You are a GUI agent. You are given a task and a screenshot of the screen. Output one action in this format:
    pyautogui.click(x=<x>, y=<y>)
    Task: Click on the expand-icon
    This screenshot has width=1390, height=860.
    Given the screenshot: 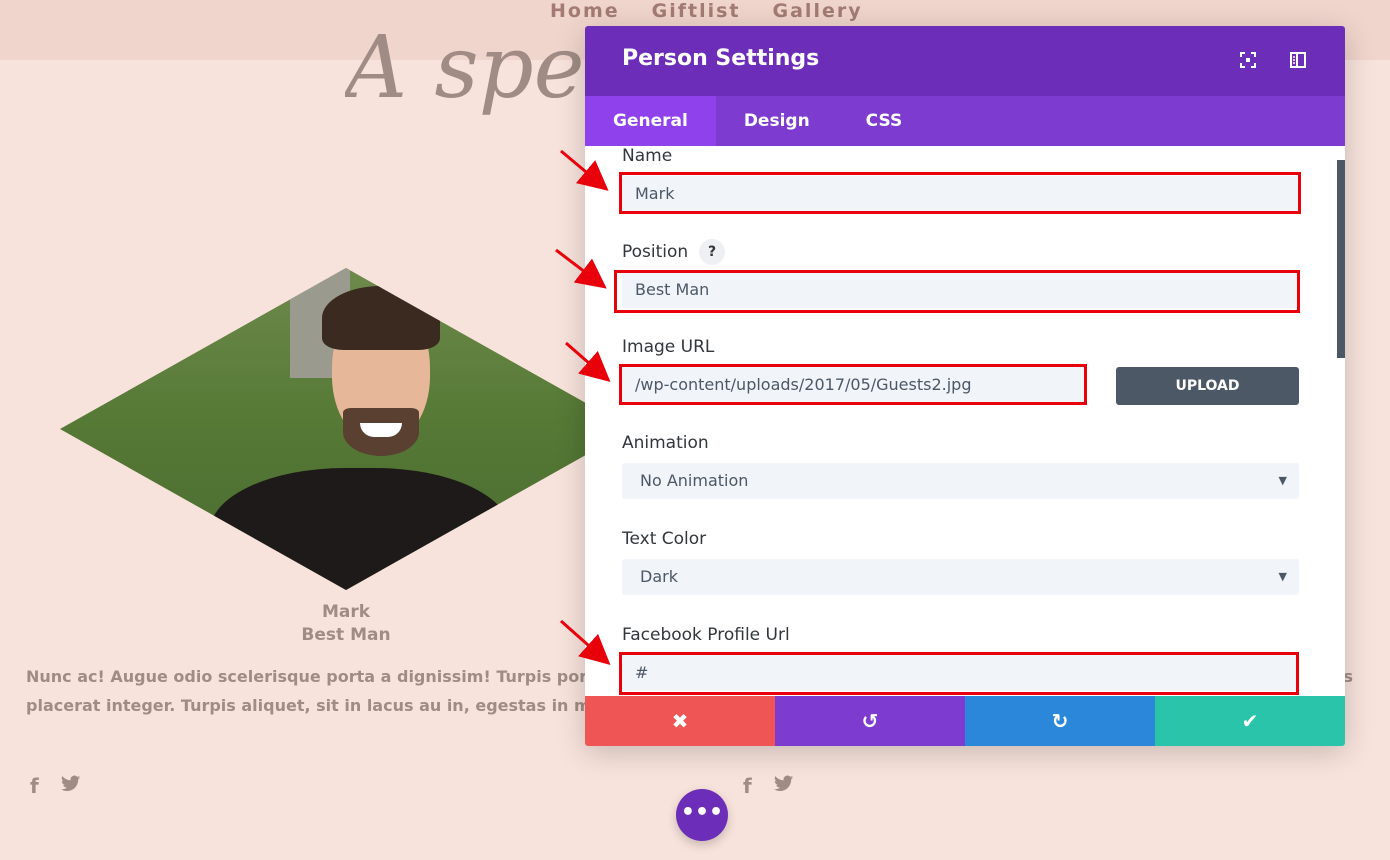 What is the action you would take?
    pyautogui.click(x=1248, y=60)
    